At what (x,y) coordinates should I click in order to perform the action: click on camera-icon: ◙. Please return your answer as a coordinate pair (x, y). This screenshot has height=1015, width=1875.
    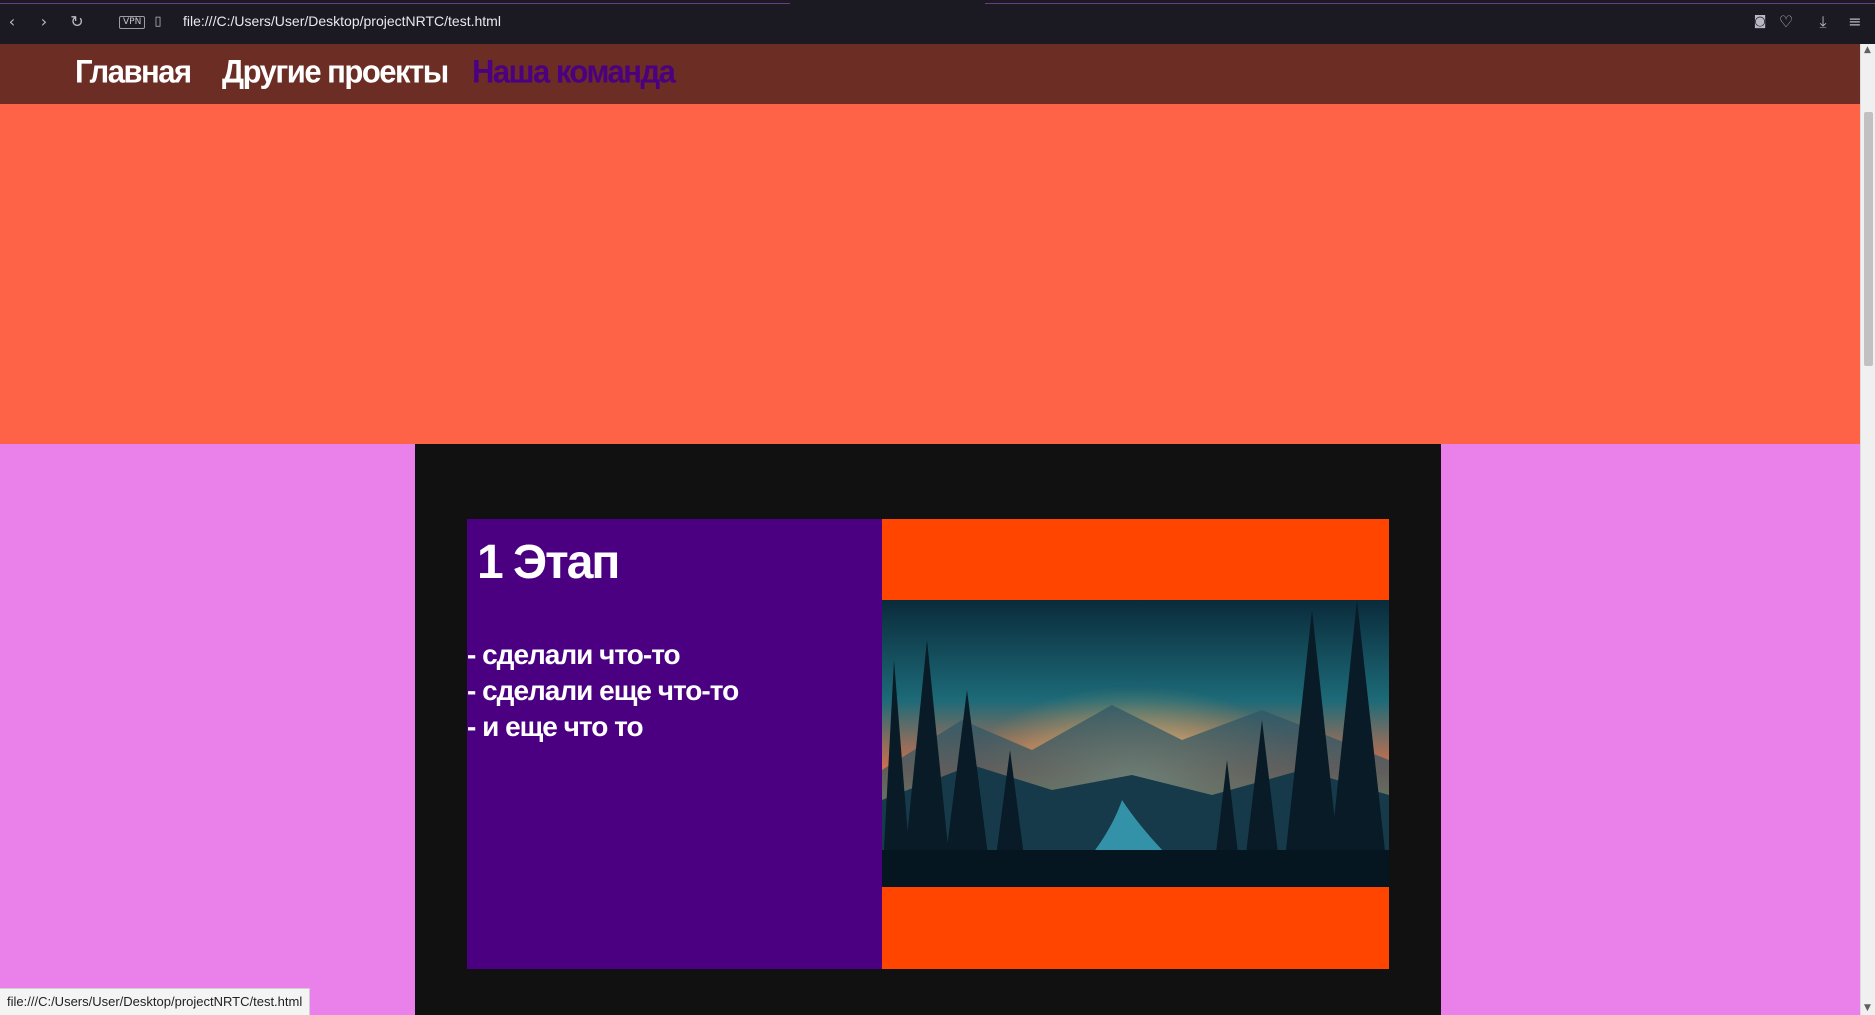
    Looking at the image, I should click on (1760, 22).